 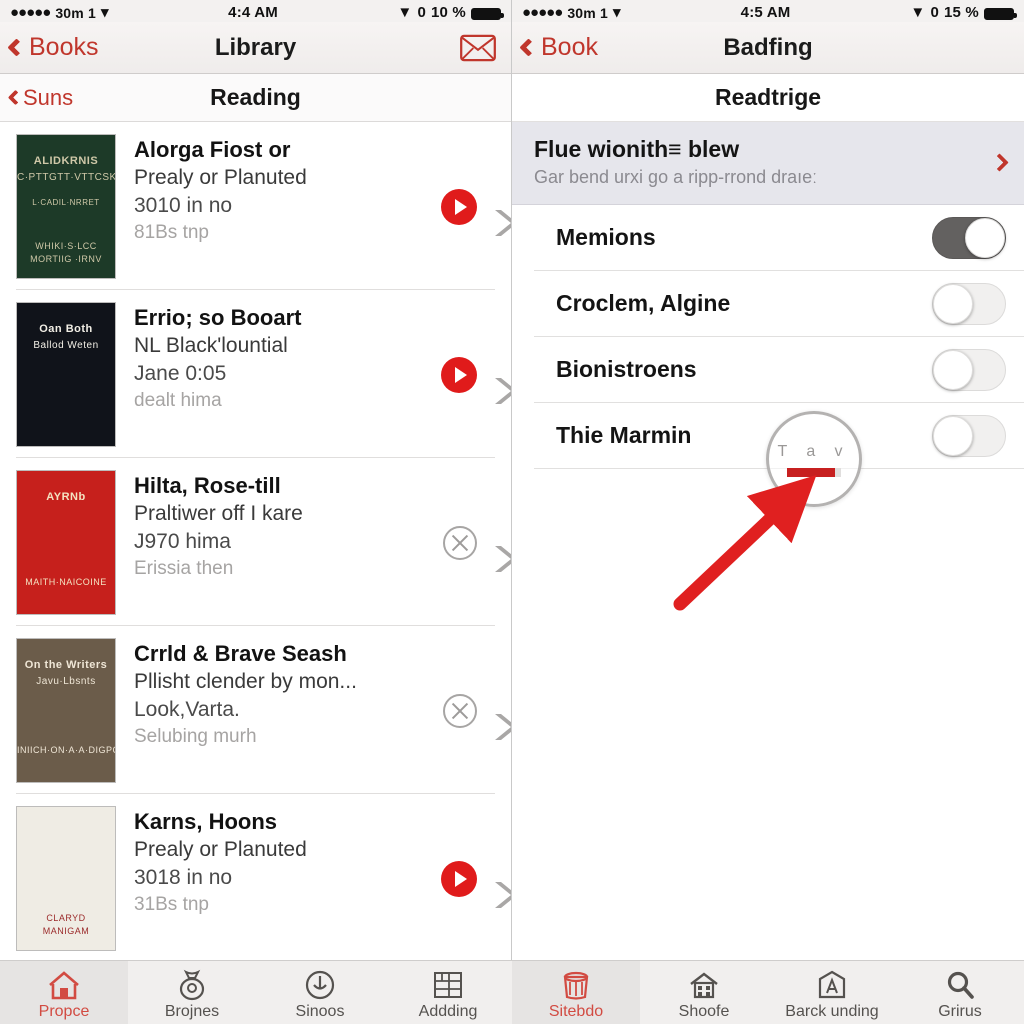 I want to click on ayrnb-cover: AYRNb MAITH·NAICOINE, so click(x=66, y=542).